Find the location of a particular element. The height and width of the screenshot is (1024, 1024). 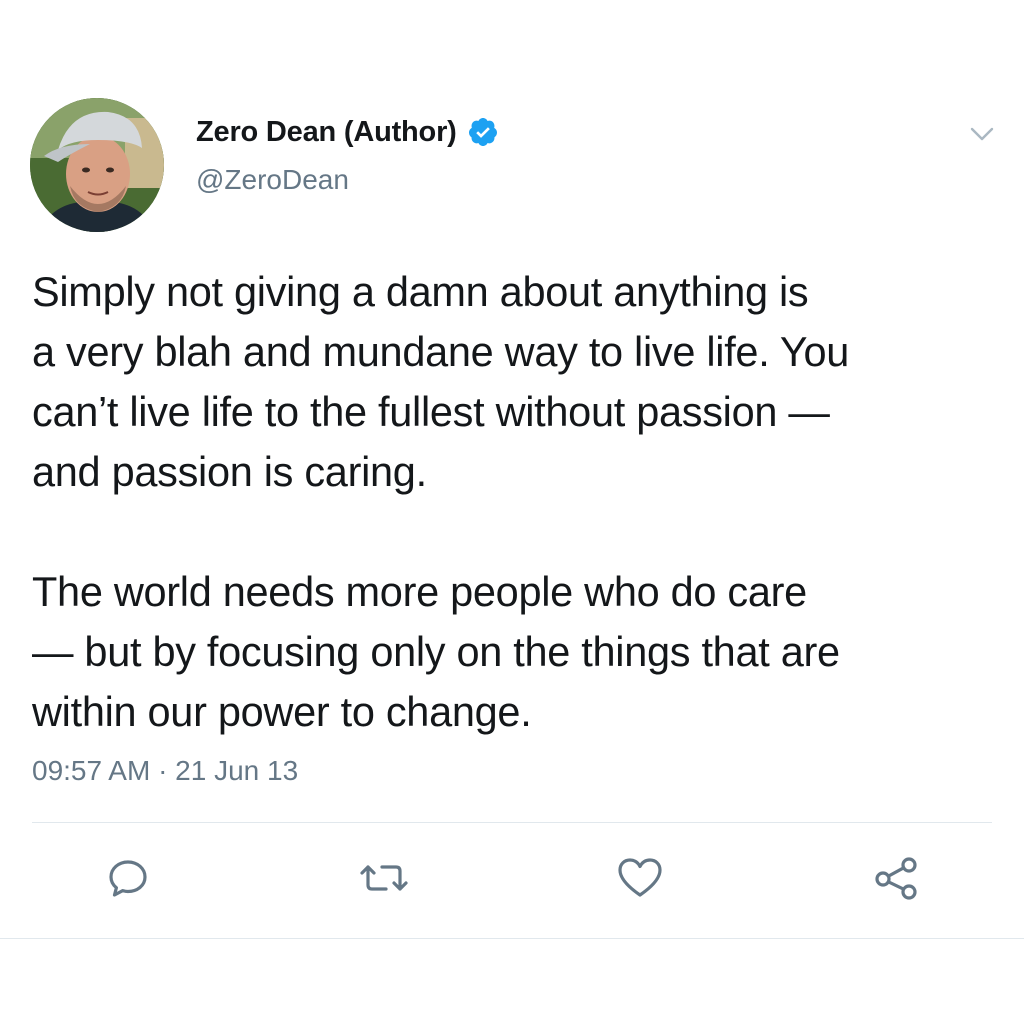

bottom-divider is located at coordinates (512, 938).